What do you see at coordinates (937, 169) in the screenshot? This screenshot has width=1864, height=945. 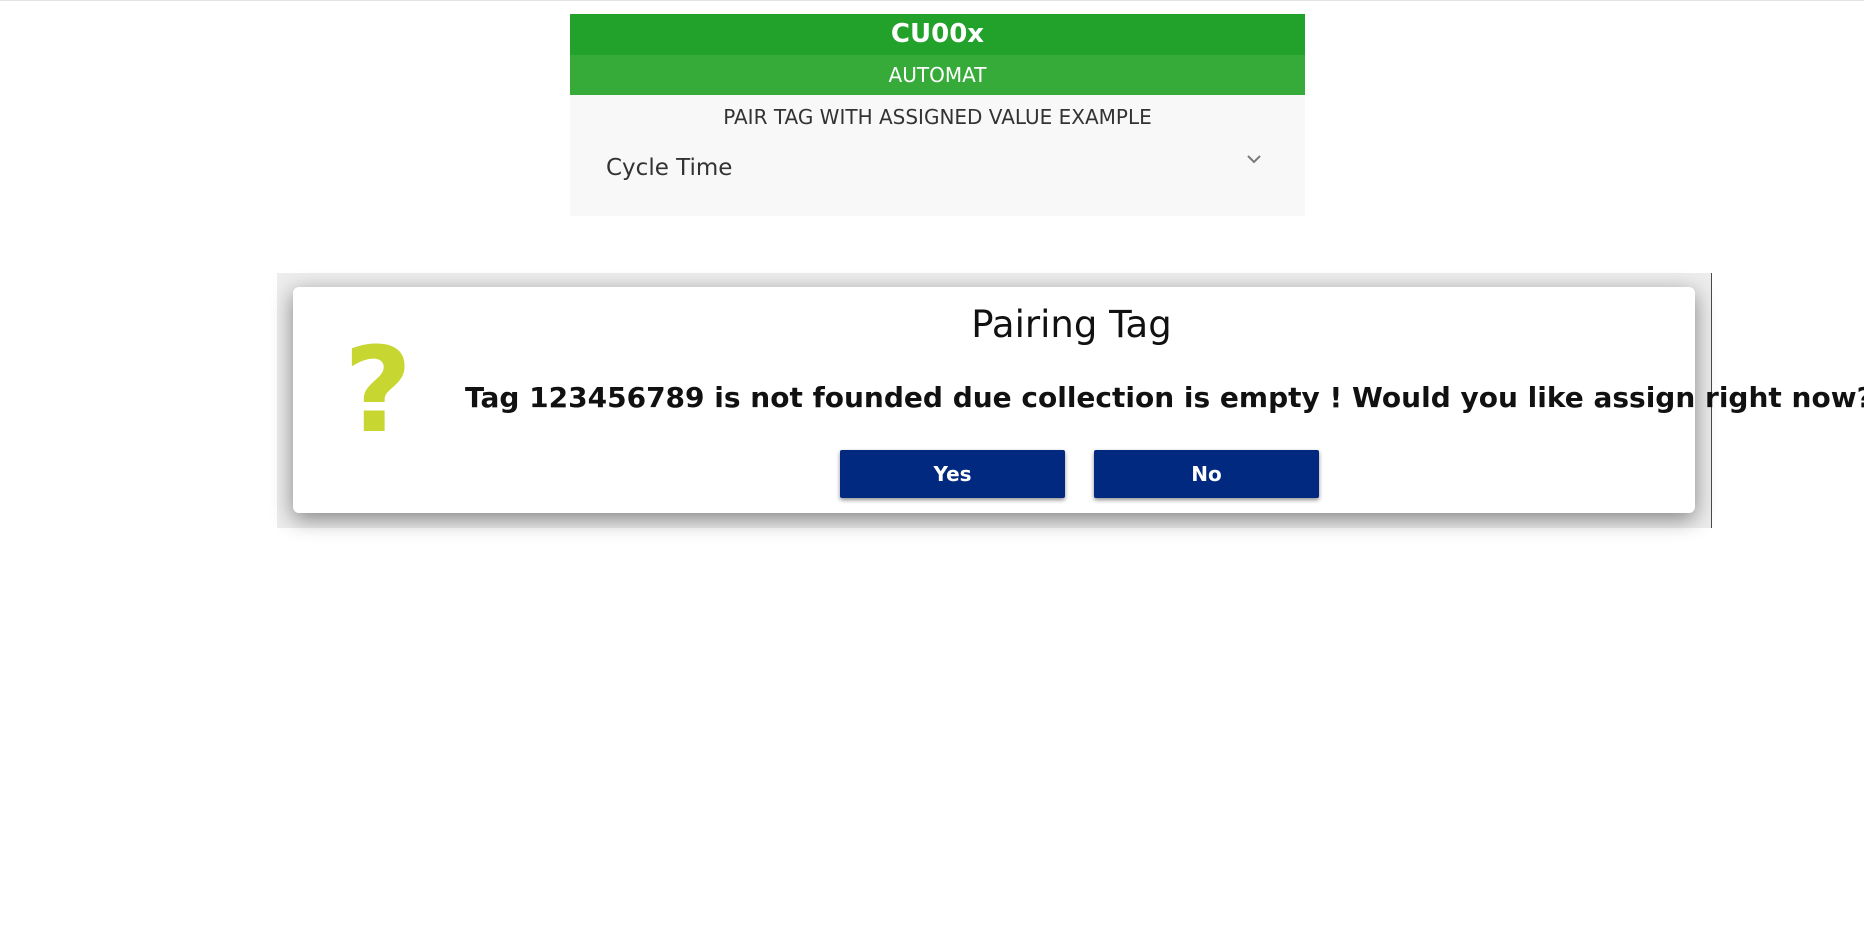 I see `tag-value-dropdown: Cycle Time` at bounding box center [937, 169].